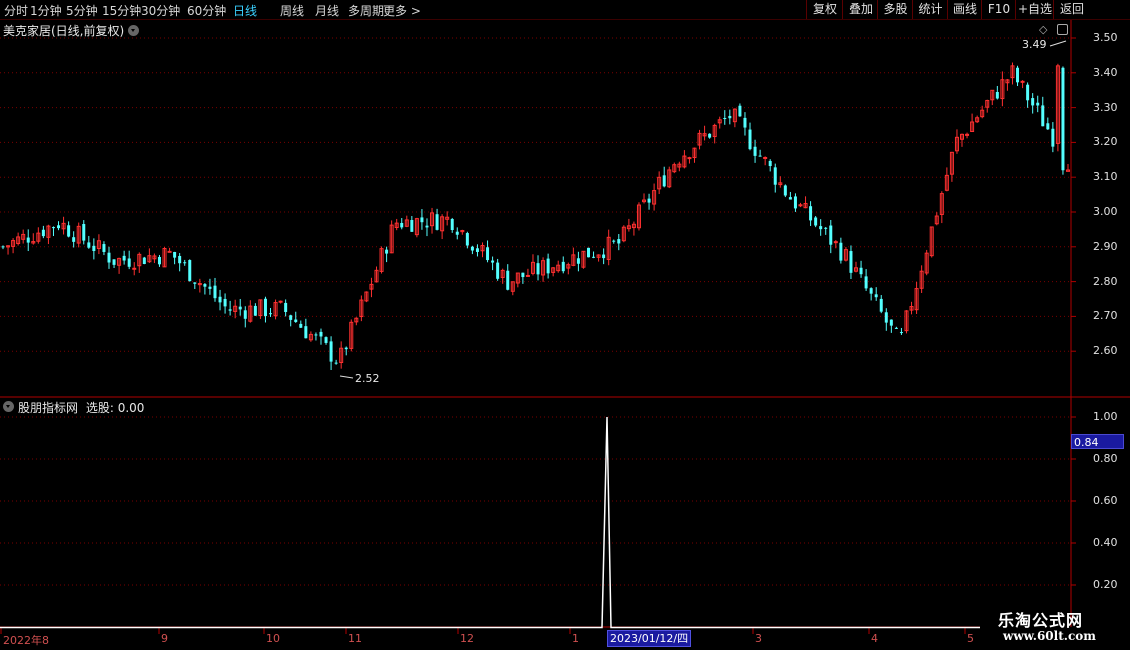 The width and height of the screenshot is (1130, 650). What do you see at coordinates (1105, 72) in the screenshot?
I see `price-axis-label: 3.40` at bounding box center [1105, 72].